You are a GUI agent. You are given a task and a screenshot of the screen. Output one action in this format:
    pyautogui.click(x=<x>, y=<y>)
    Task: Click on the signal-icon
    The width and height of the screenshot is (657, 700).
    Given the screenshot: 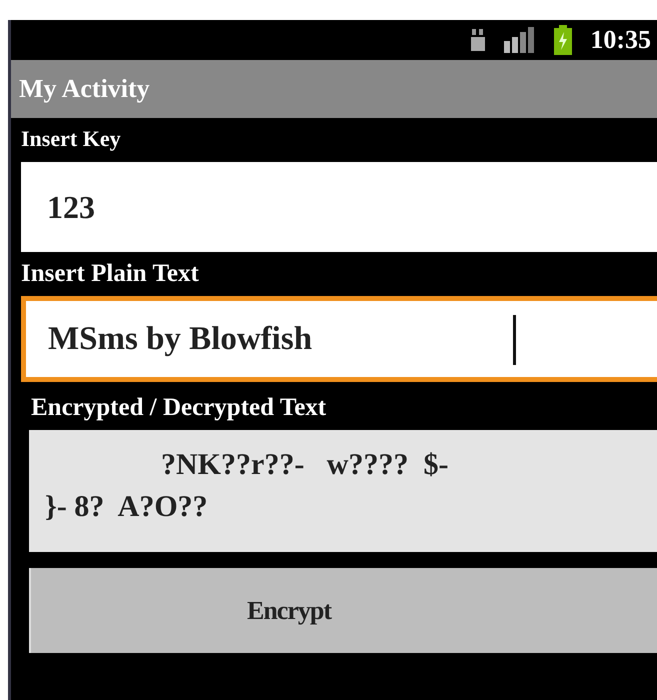 What is the action you would take?
    pyautogui.click(x=520, y=40)
    